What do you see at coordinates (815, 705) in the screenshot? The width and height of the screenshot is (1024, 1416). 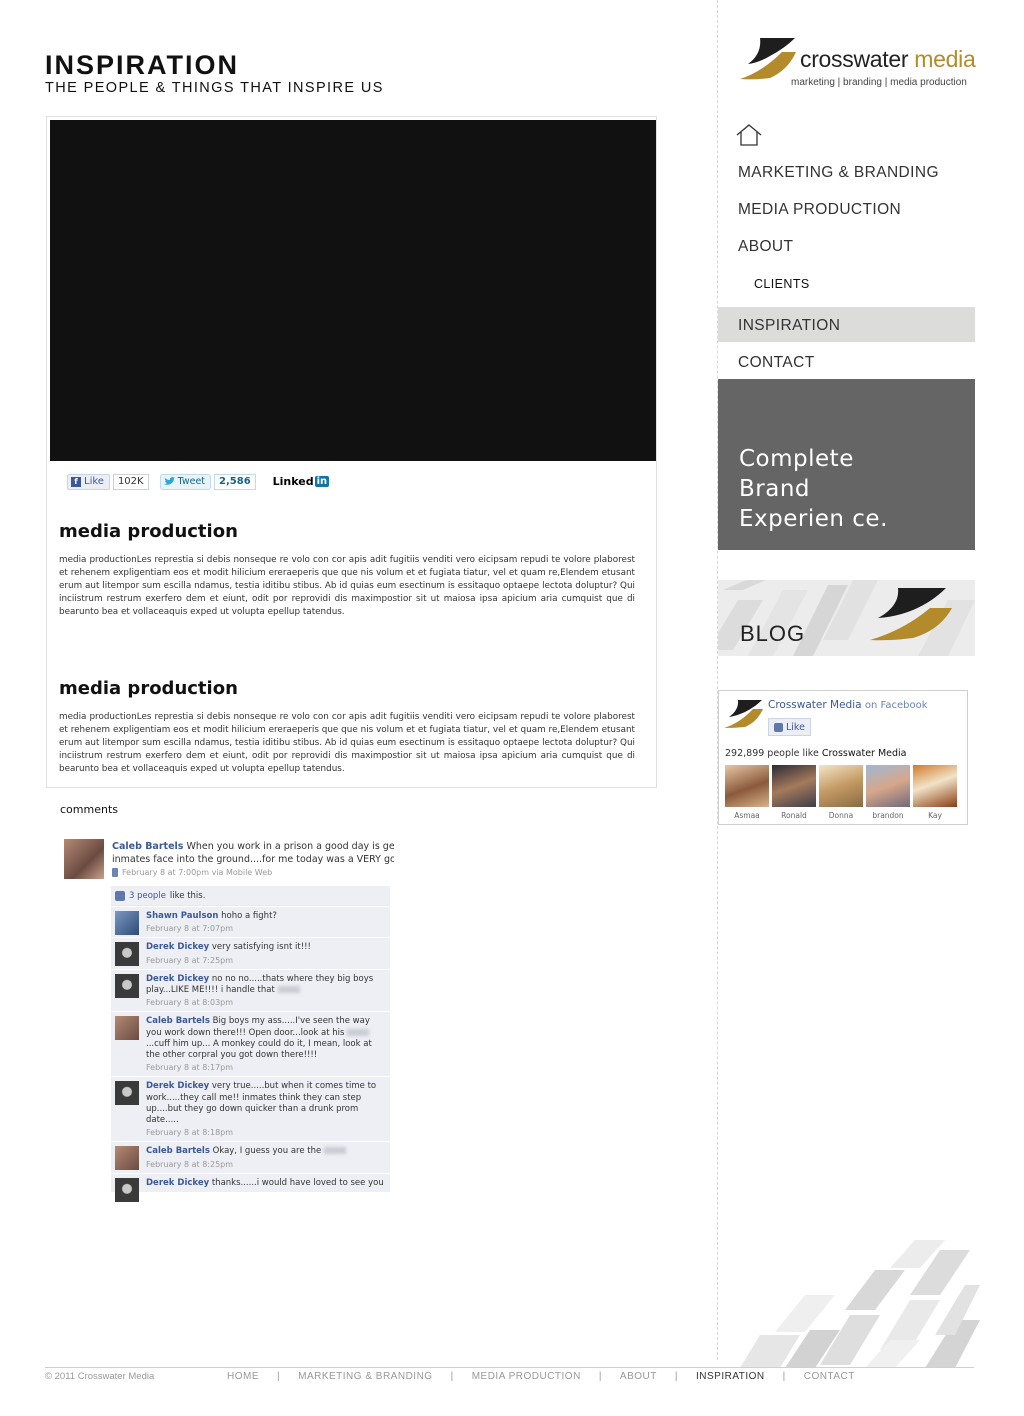 I see `facebook-page-link: Crosswater Media` at bounding box center [815, 705].